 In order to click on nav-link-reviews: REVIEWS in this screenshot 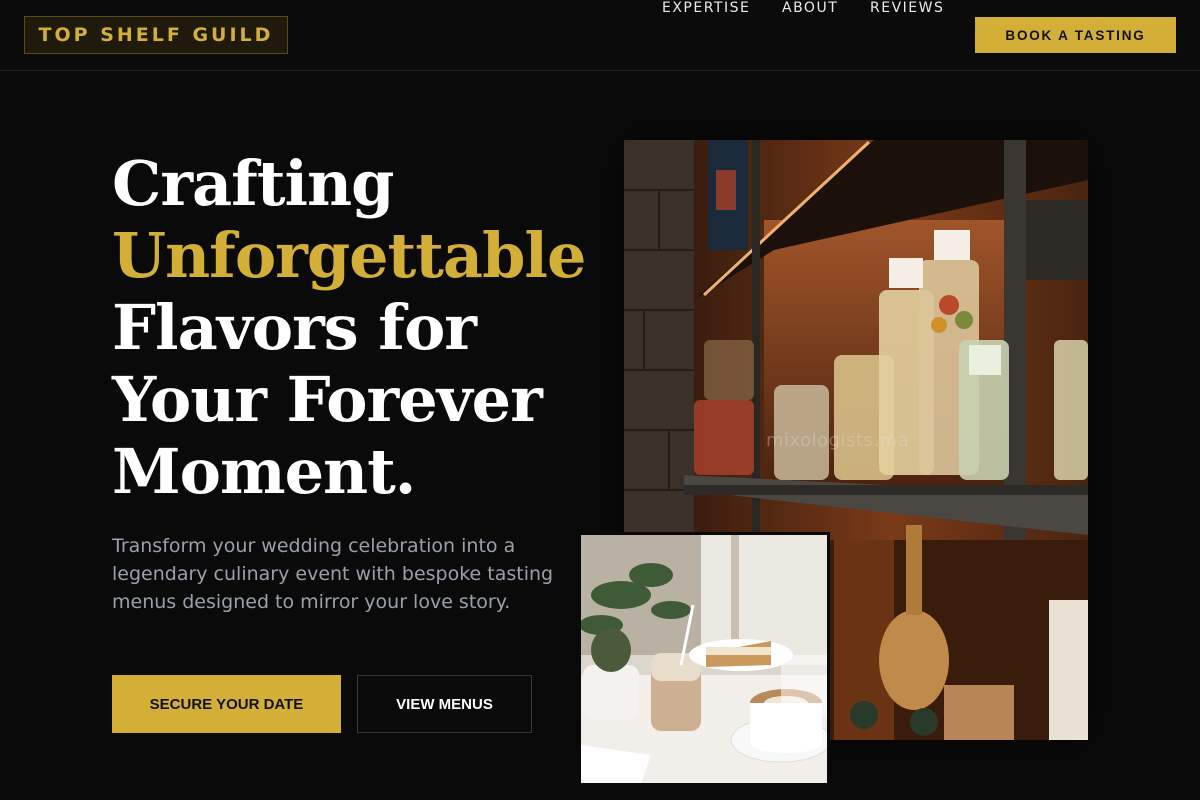, I will do `click(907, 8)`.